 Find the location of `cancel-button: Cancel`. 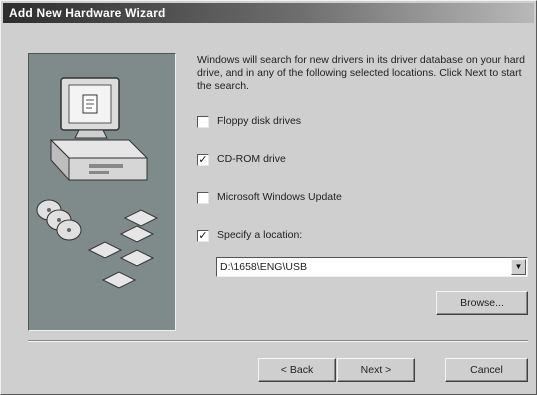

cancel-button: Cancel is located at coordinates (486, 370).